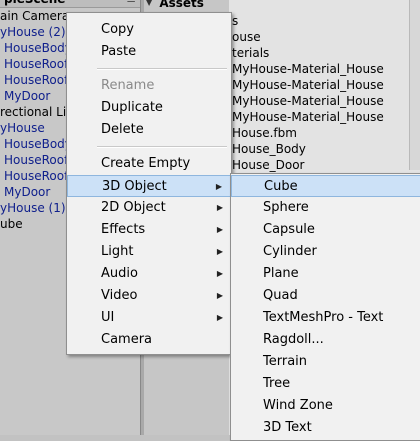  Describe the element at coordinates (134, 186) in the screenshot. I see `menu-item-label: 3D Object` at that location.